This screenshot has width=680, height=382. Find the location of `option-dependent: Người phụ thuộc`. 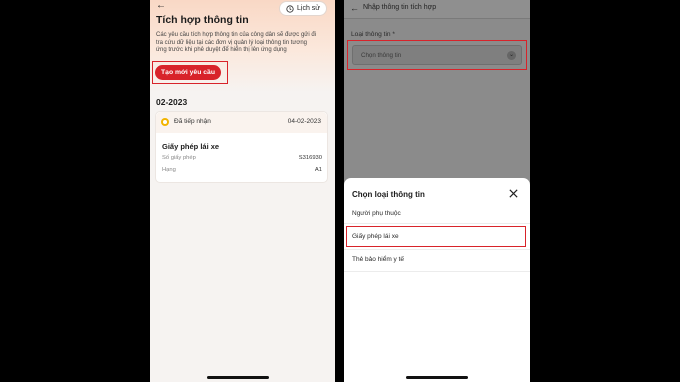

option-dependent: Người phụ thuộc is located at coordinates (376, 213).